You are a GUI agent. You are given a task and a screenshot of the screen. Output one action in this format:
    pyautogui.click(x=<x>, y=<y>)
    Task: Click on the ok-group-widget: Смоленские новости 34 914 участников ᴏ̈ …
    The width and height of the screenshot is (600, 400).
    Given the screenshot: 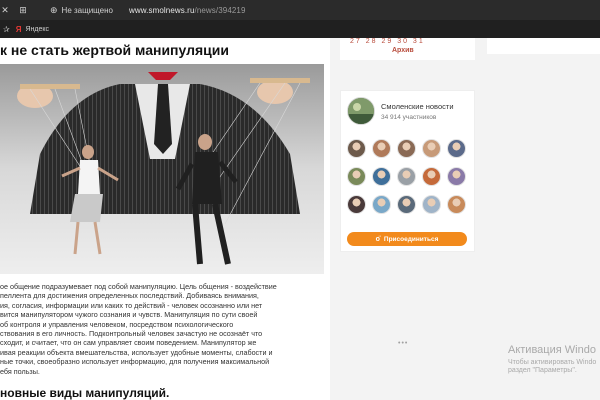 What is the action you would take?
    pyautogui.click(x=407, y=171)
    